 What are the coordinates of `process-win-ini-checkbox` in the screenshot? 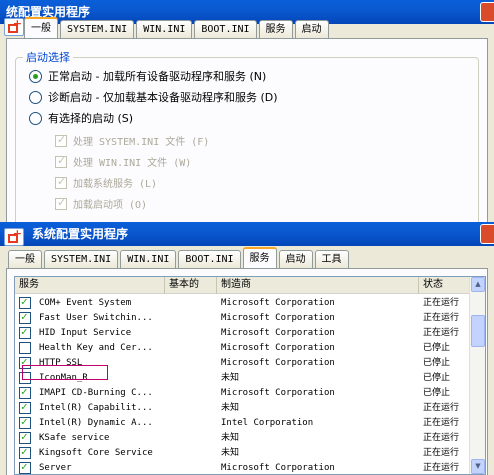 It's located at (61, 161).